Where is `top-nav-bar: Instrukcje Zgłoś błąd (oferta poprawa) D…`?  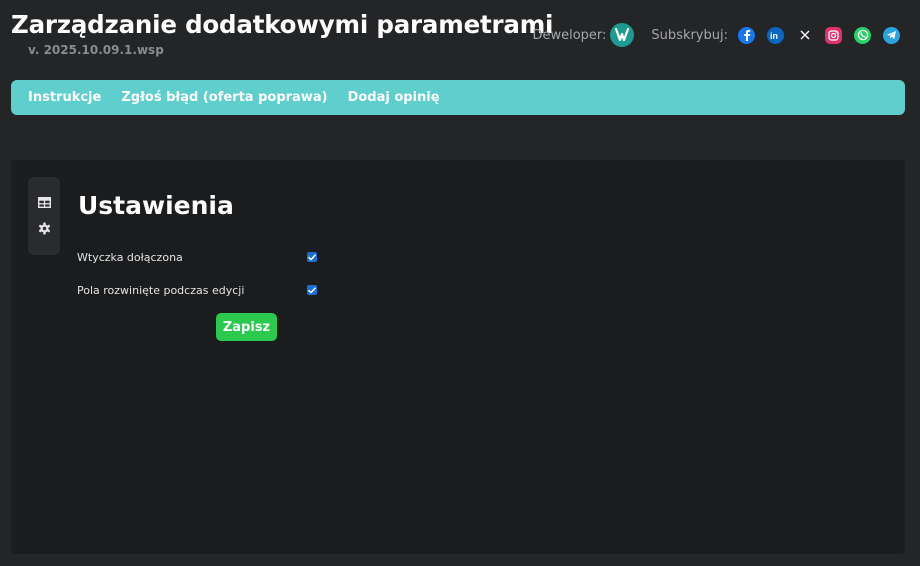
top-nav-bar: Instrukcje Zgłoś błąd (oferta poprawa) D… is located at coordinates (458, 97).